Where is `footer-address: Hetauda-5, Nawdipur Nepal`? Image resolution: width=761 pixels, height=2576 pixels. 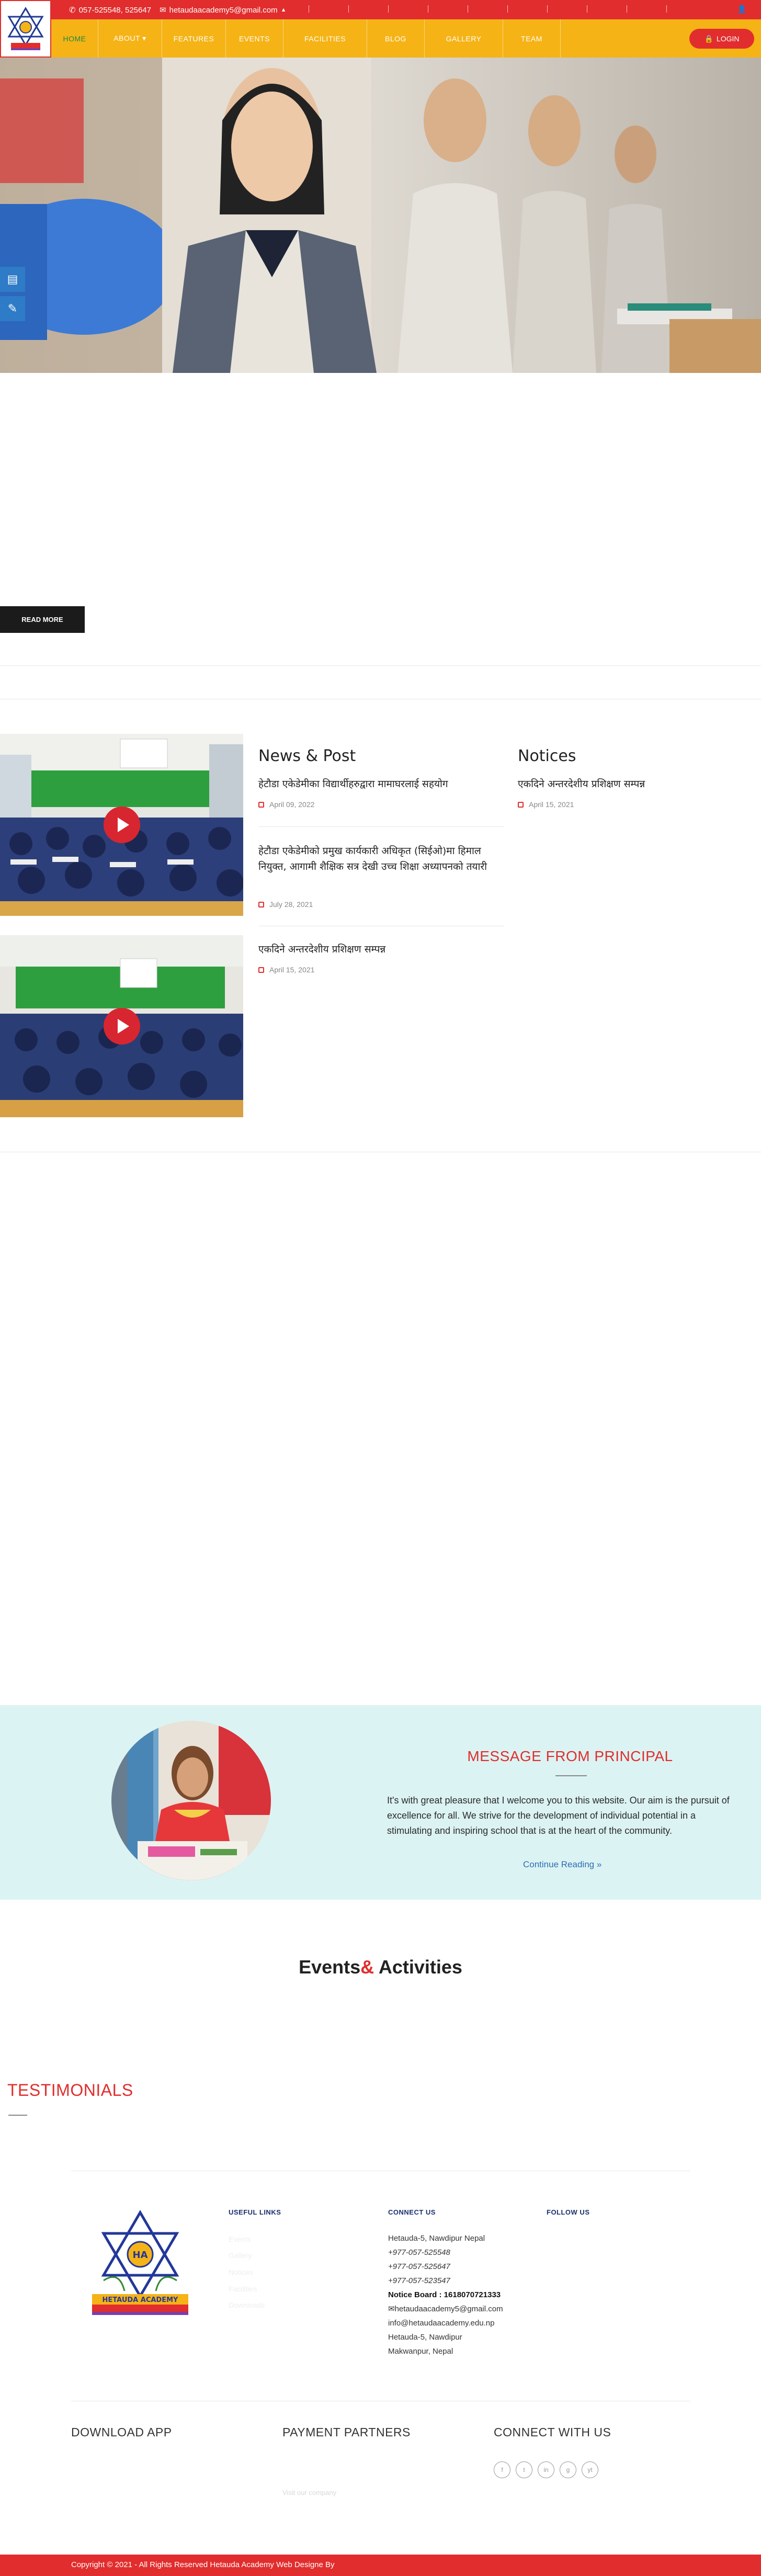 footer-address: Hetauda-5, Nawdipur Nepal is located at coordinates (437, 2238).